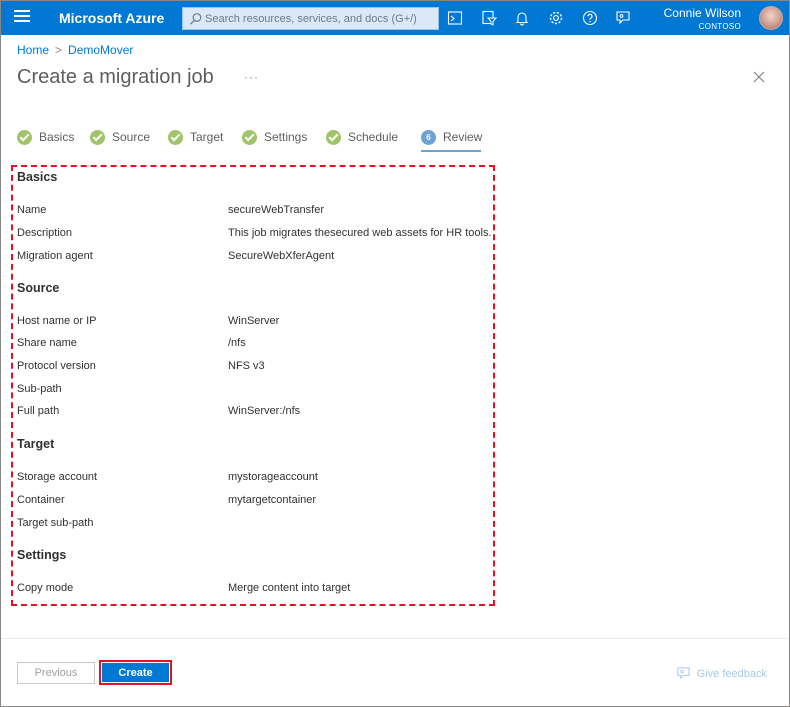 This screenshot has width=790, height=707. What do you see at coordinates (38, 288) in the screenshot?
I see `section-heading-source: Source` at bounding box center [38, 288].